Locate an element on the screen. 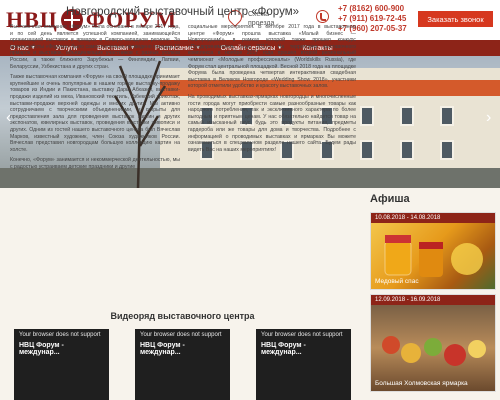 This screenshot has height=400, width=500. sidebar-title: Афиша is located at coordinates (390, 199).